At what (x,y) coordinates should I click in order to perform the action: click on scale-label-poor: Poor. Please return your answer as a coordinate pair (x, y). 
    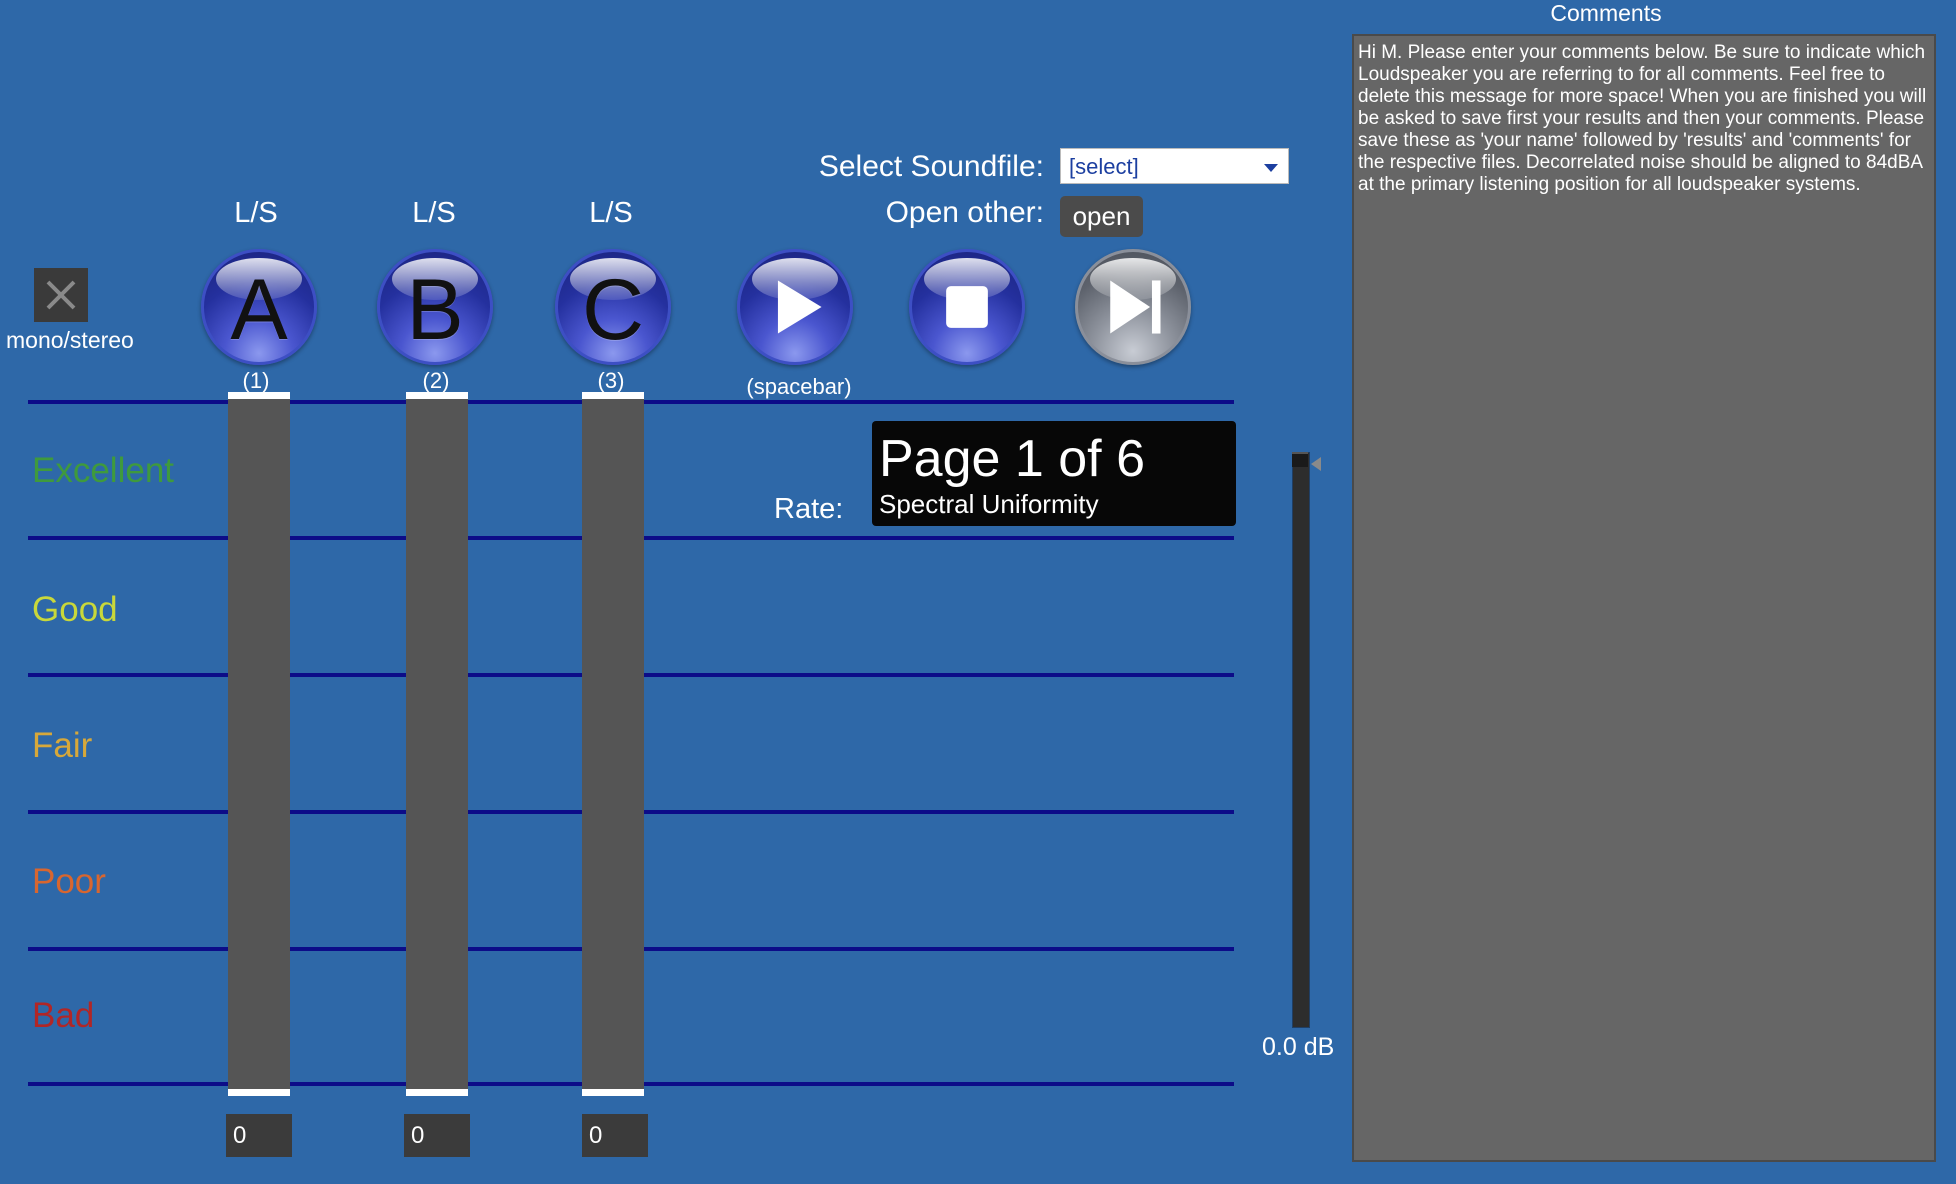
    Looking at the image, I should click on (69, 881).